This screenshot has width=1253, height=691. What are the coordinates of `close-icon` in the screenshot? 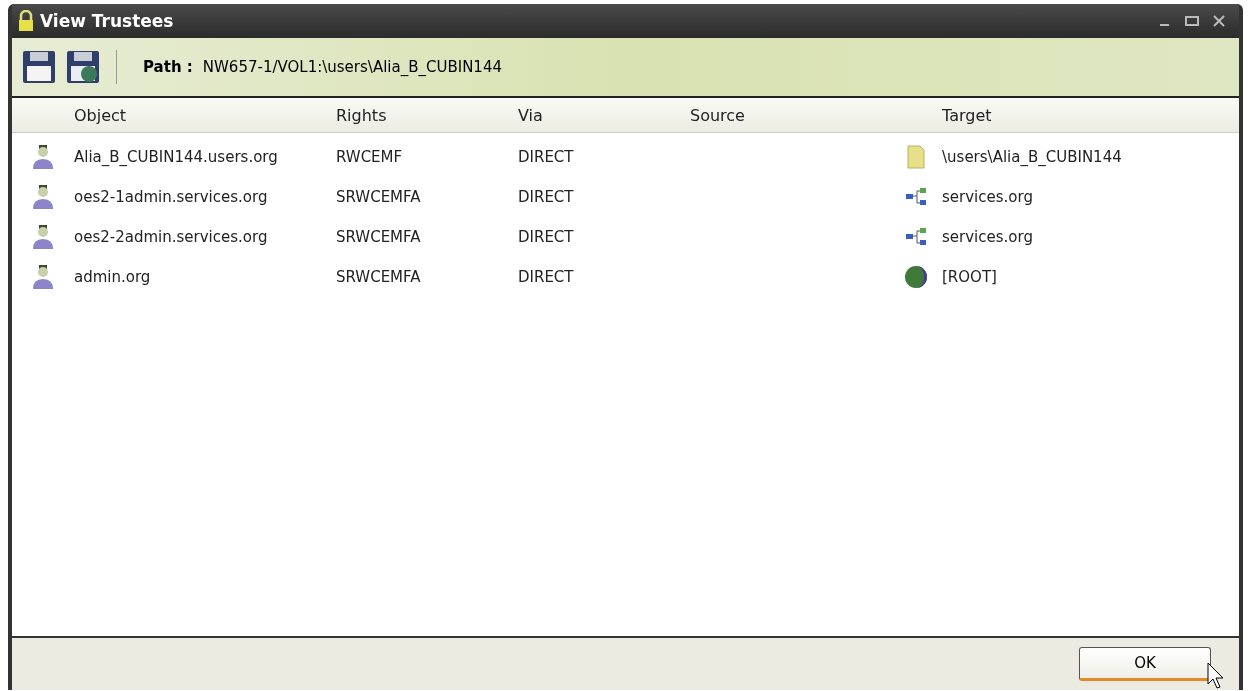 It's located at (1219, 21).